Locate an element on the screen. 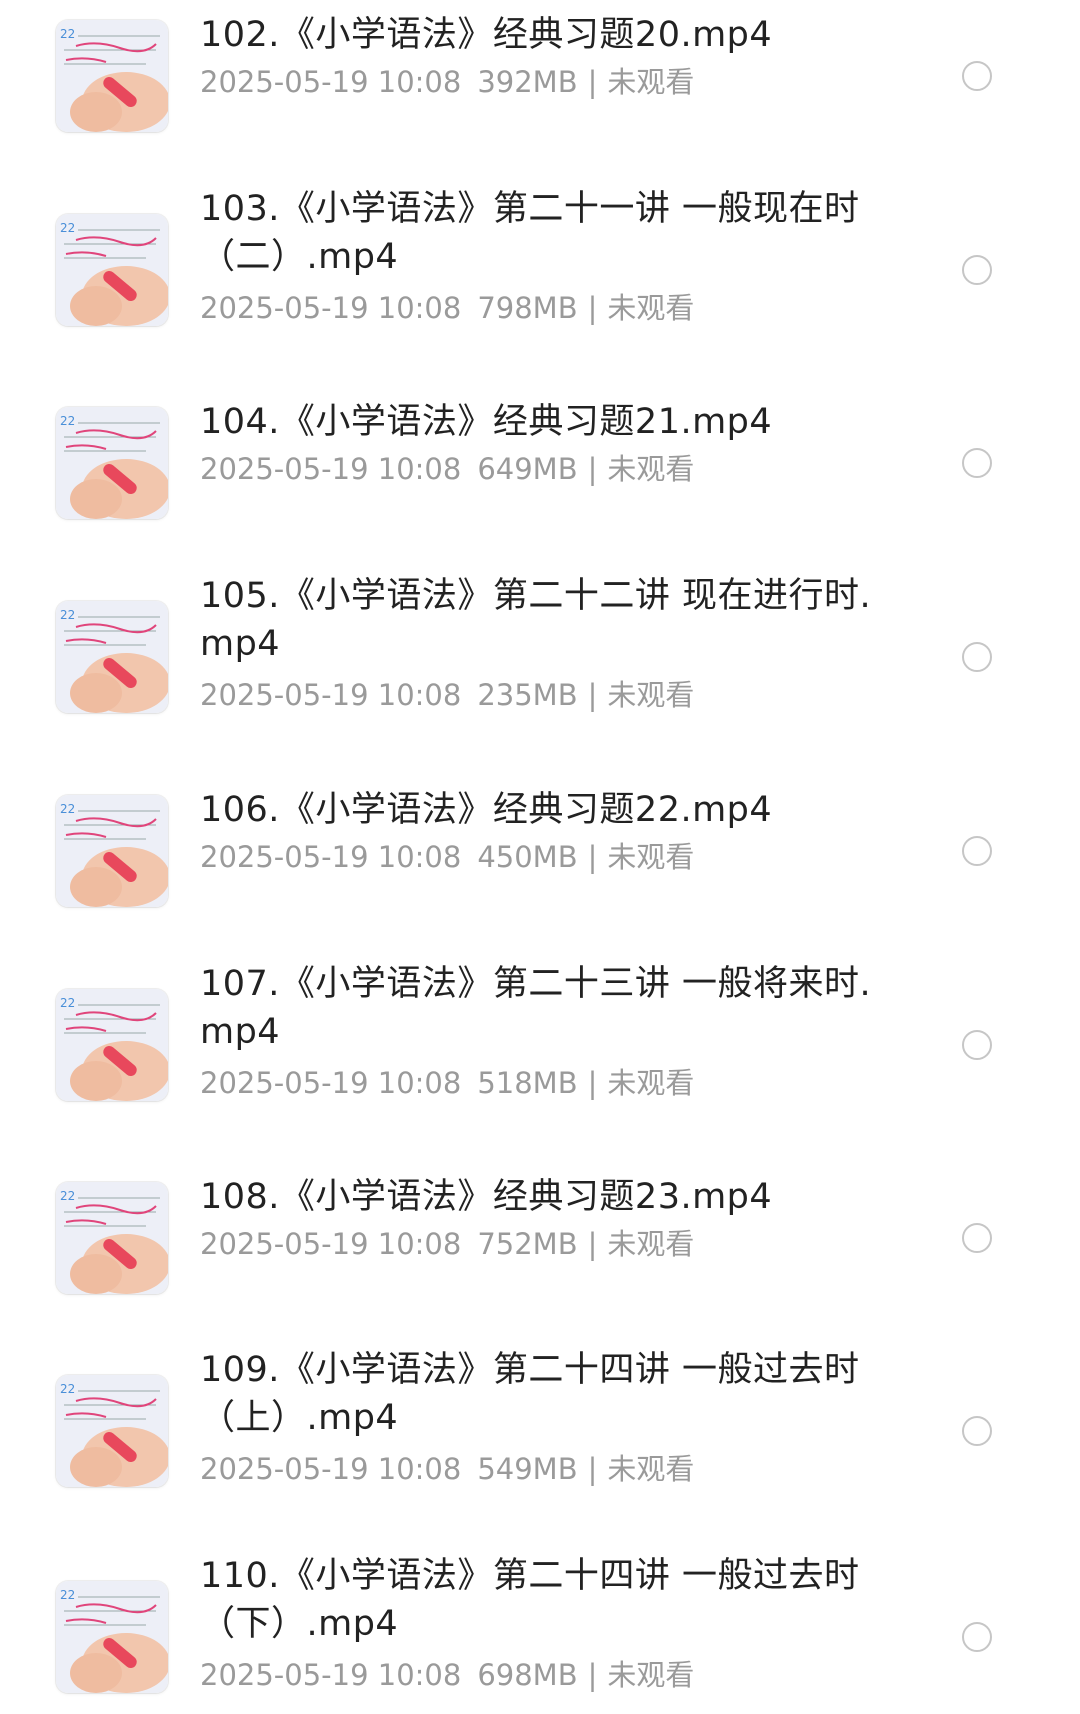  file-meta: 2025-05-19 10:08 392MB | 未观看 is located at coordinates (447, 82).